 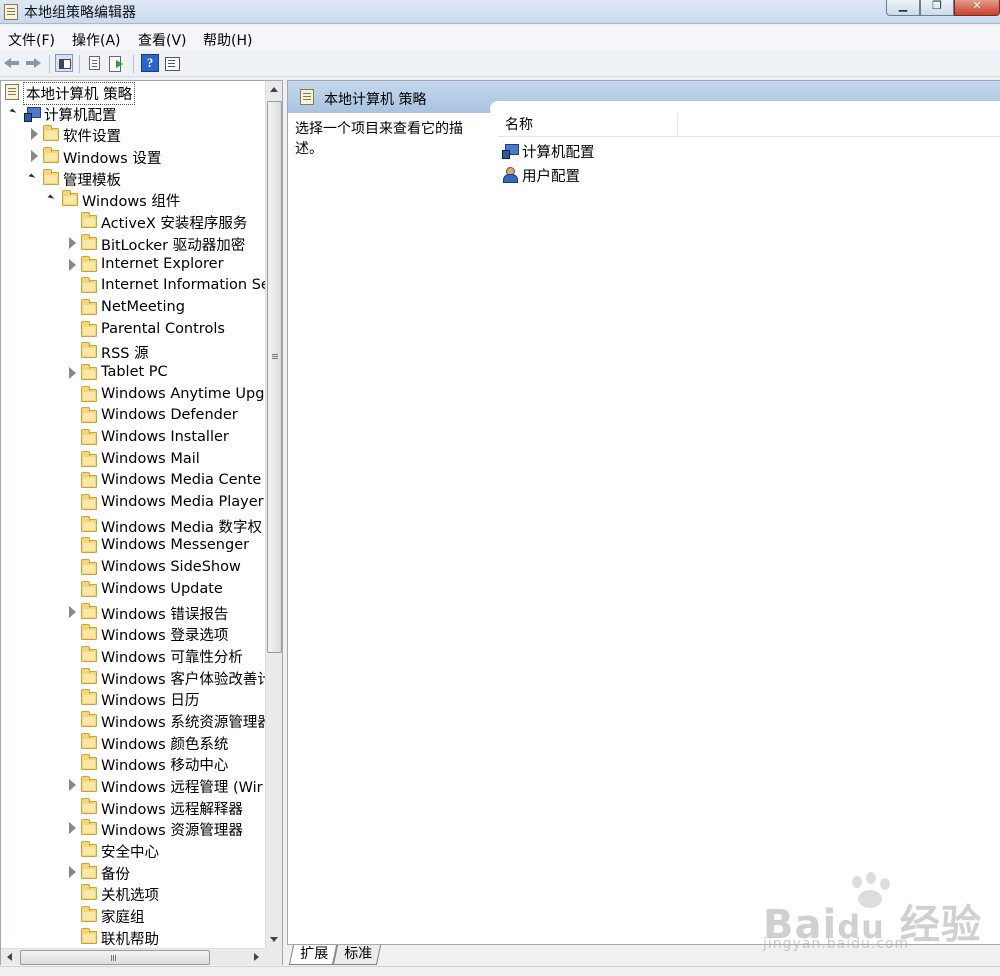 What do you see at coordinates (130, 896) in the screenshot?
I see `tree-item-label: 关机选项` at bounding box center [130, 896].